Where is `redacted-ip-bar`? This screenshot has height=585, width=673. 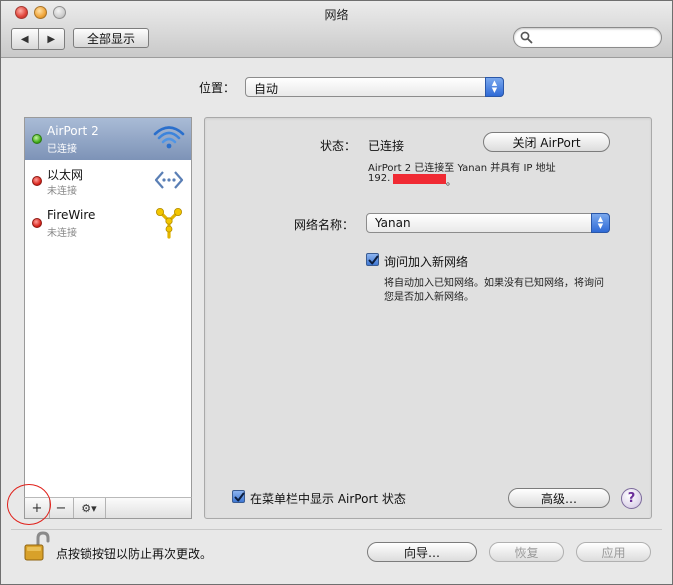
redacted-ip-bar is located at coordinates (419, 179).